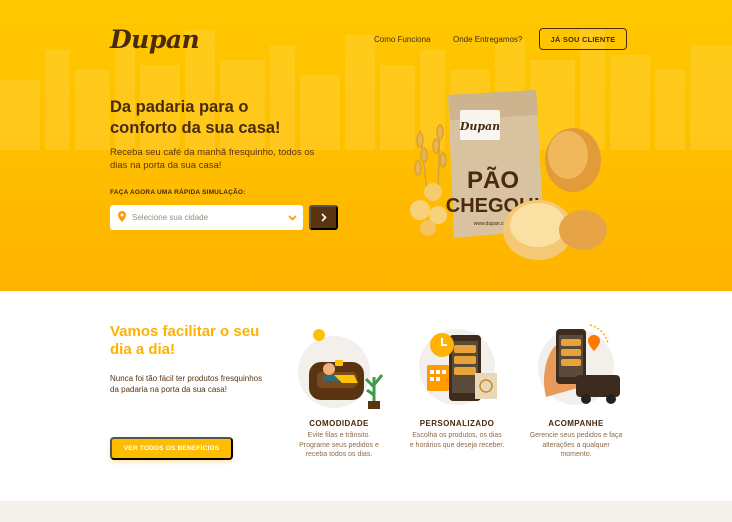 The width and height of the screenshot is (732, 522). I want to click on bag-url: www.dupan.co, so click(490, 224).